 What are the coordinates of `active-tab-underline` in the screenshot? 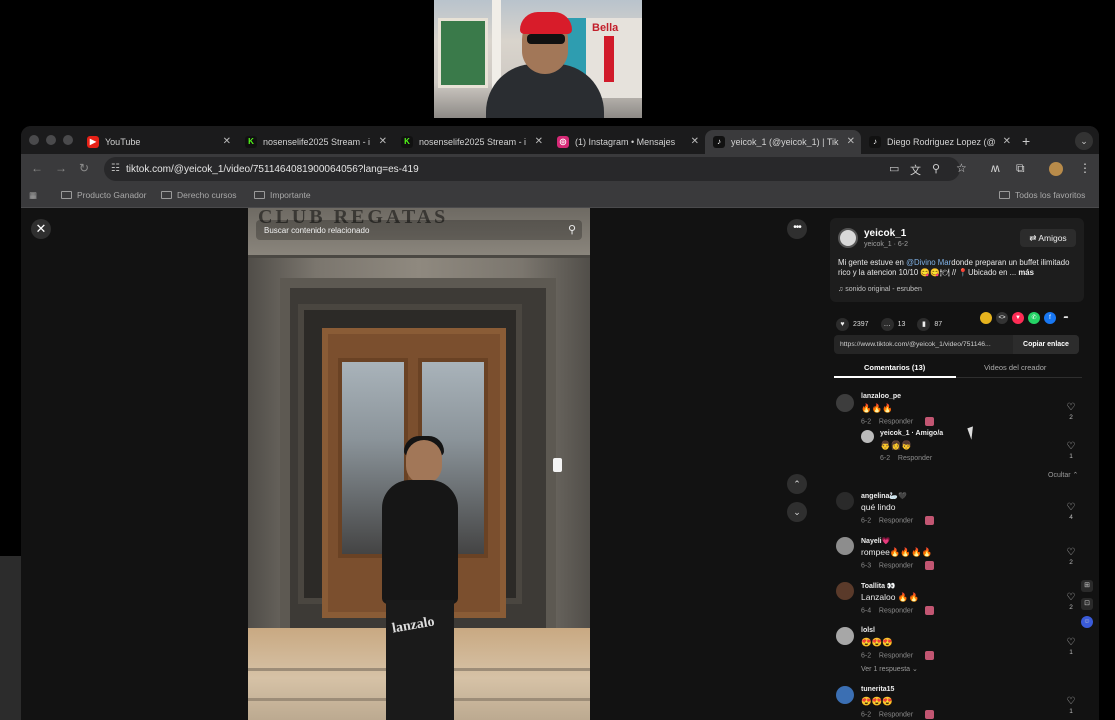 It's located at (895, 377).